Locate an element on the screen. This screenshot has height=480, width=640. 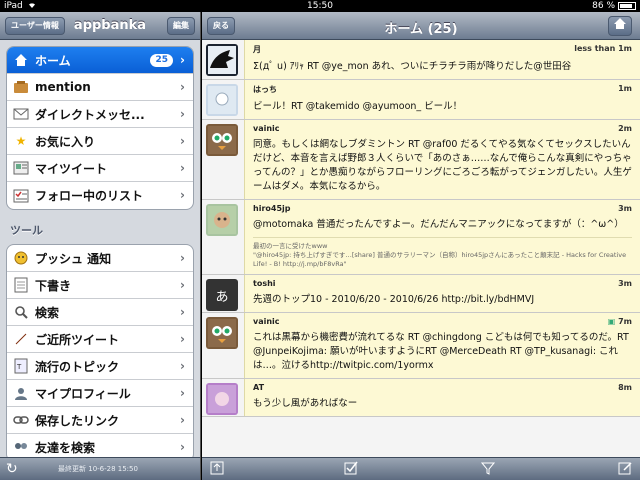
profile-icon is located at coordinates (21, 393).